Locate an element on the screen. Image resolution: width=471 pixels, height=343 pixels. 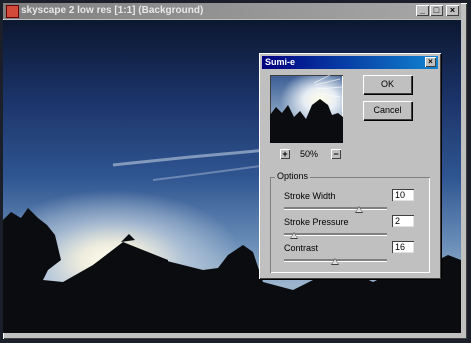
contrast-field: 16 is located at coordinates (403, 247).